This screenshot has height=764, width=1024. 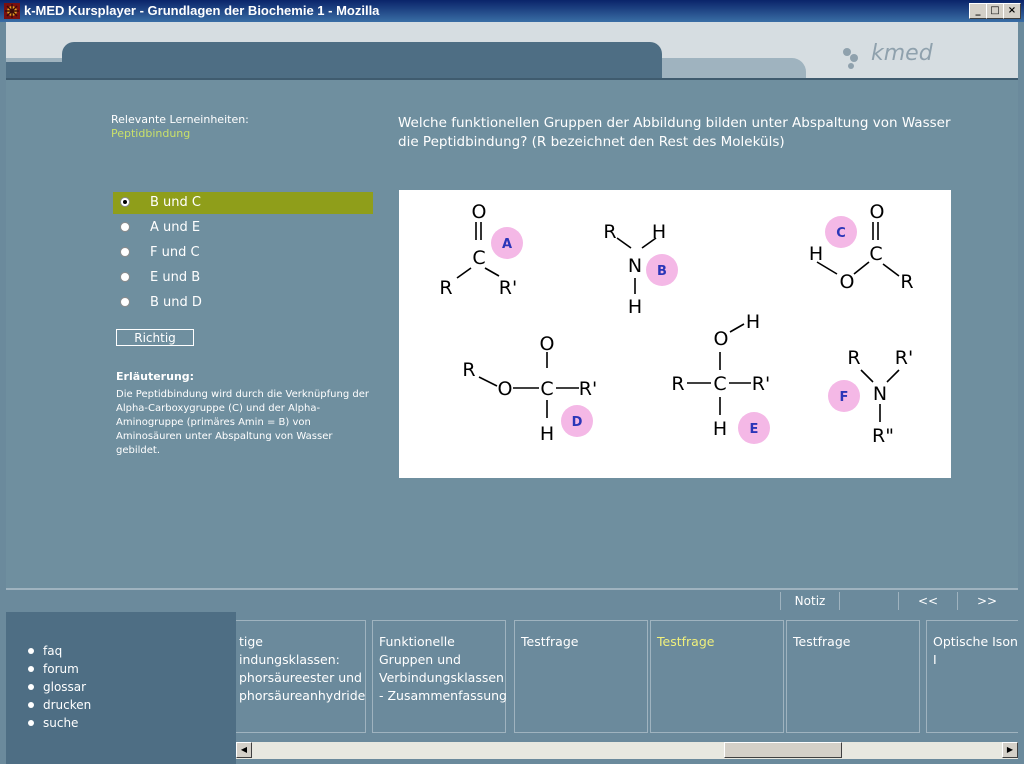 What do you see at coordinates (754, 429) in the screenshot?
I see `group-tag: E` at bounding box center [754, 429].